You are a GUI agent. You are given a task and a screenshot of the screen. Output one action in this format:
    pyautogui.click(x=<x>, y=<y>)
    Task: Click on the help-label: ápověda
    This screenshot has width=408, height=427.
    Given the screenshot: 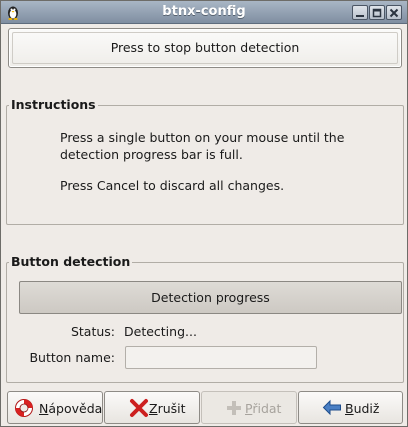 What is the action you would take?
    pyautogui.click(x=75, y=408)
    